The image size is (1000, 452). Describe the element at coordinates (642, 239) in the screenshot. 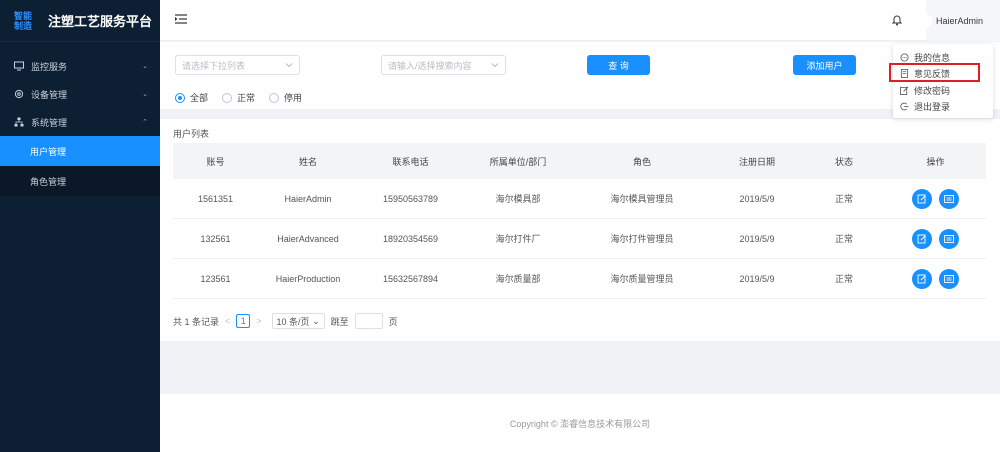

I see `cell-role: 海尔打件管理员` at that location.